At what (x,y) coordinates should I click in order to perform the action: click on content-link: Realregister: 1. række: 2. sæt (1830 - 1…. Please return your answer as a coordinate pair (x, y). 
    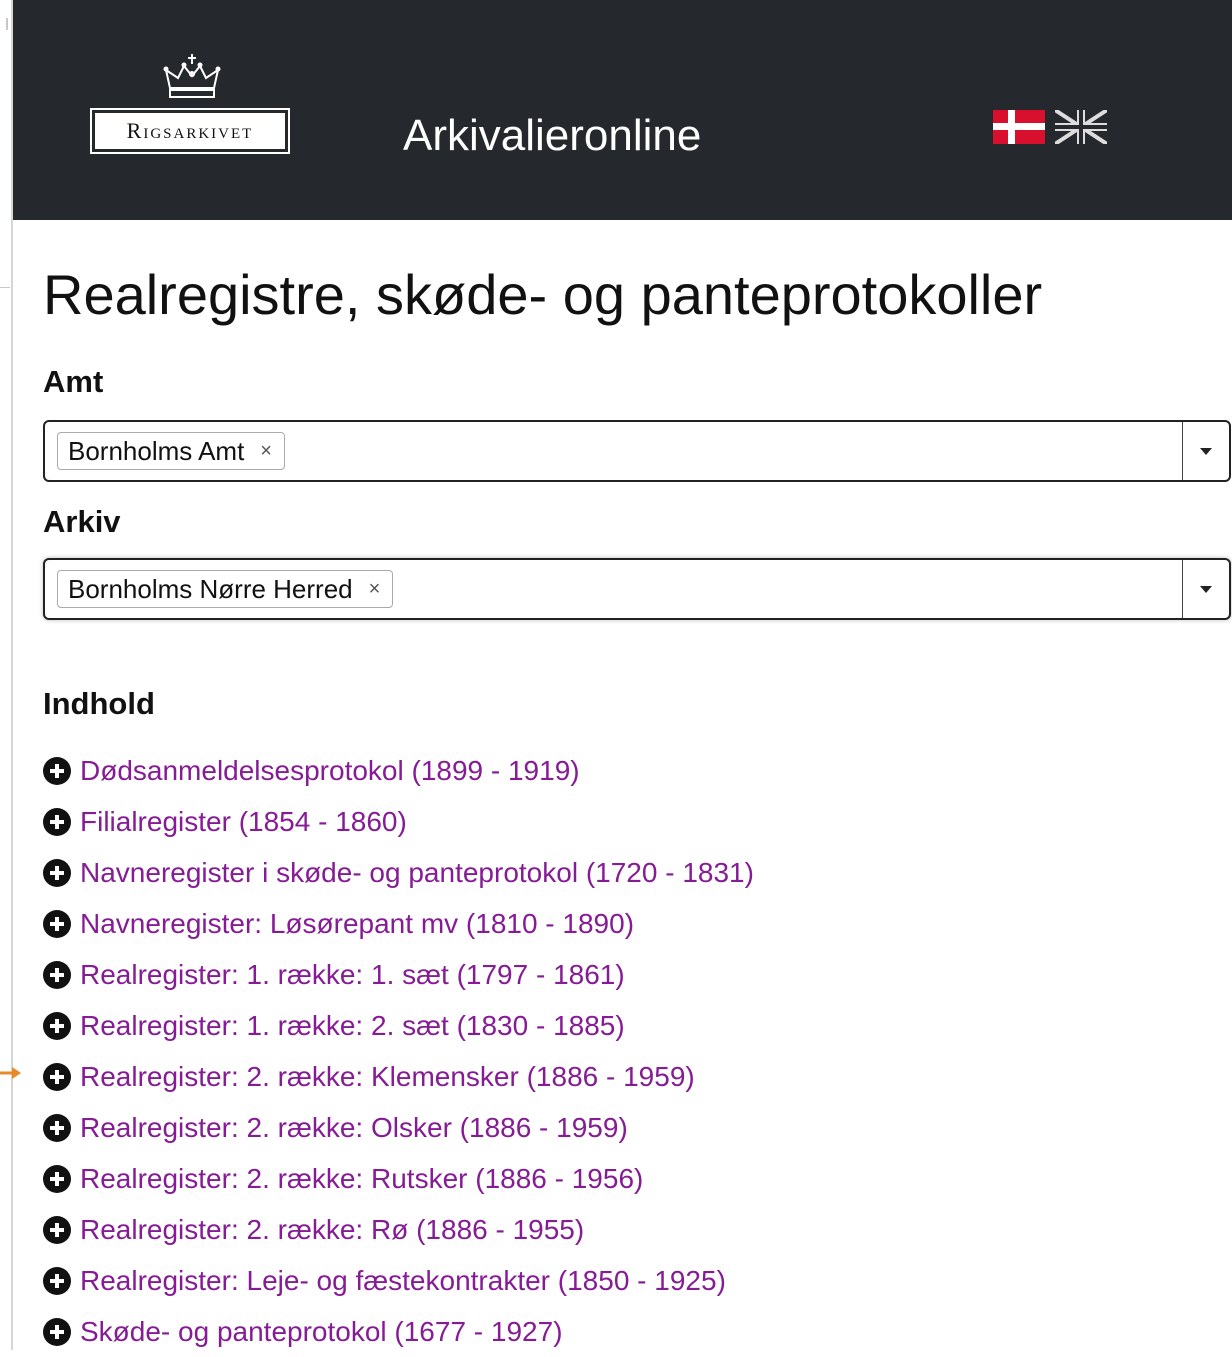
    Looking at the image, I should click on (352, 1026).